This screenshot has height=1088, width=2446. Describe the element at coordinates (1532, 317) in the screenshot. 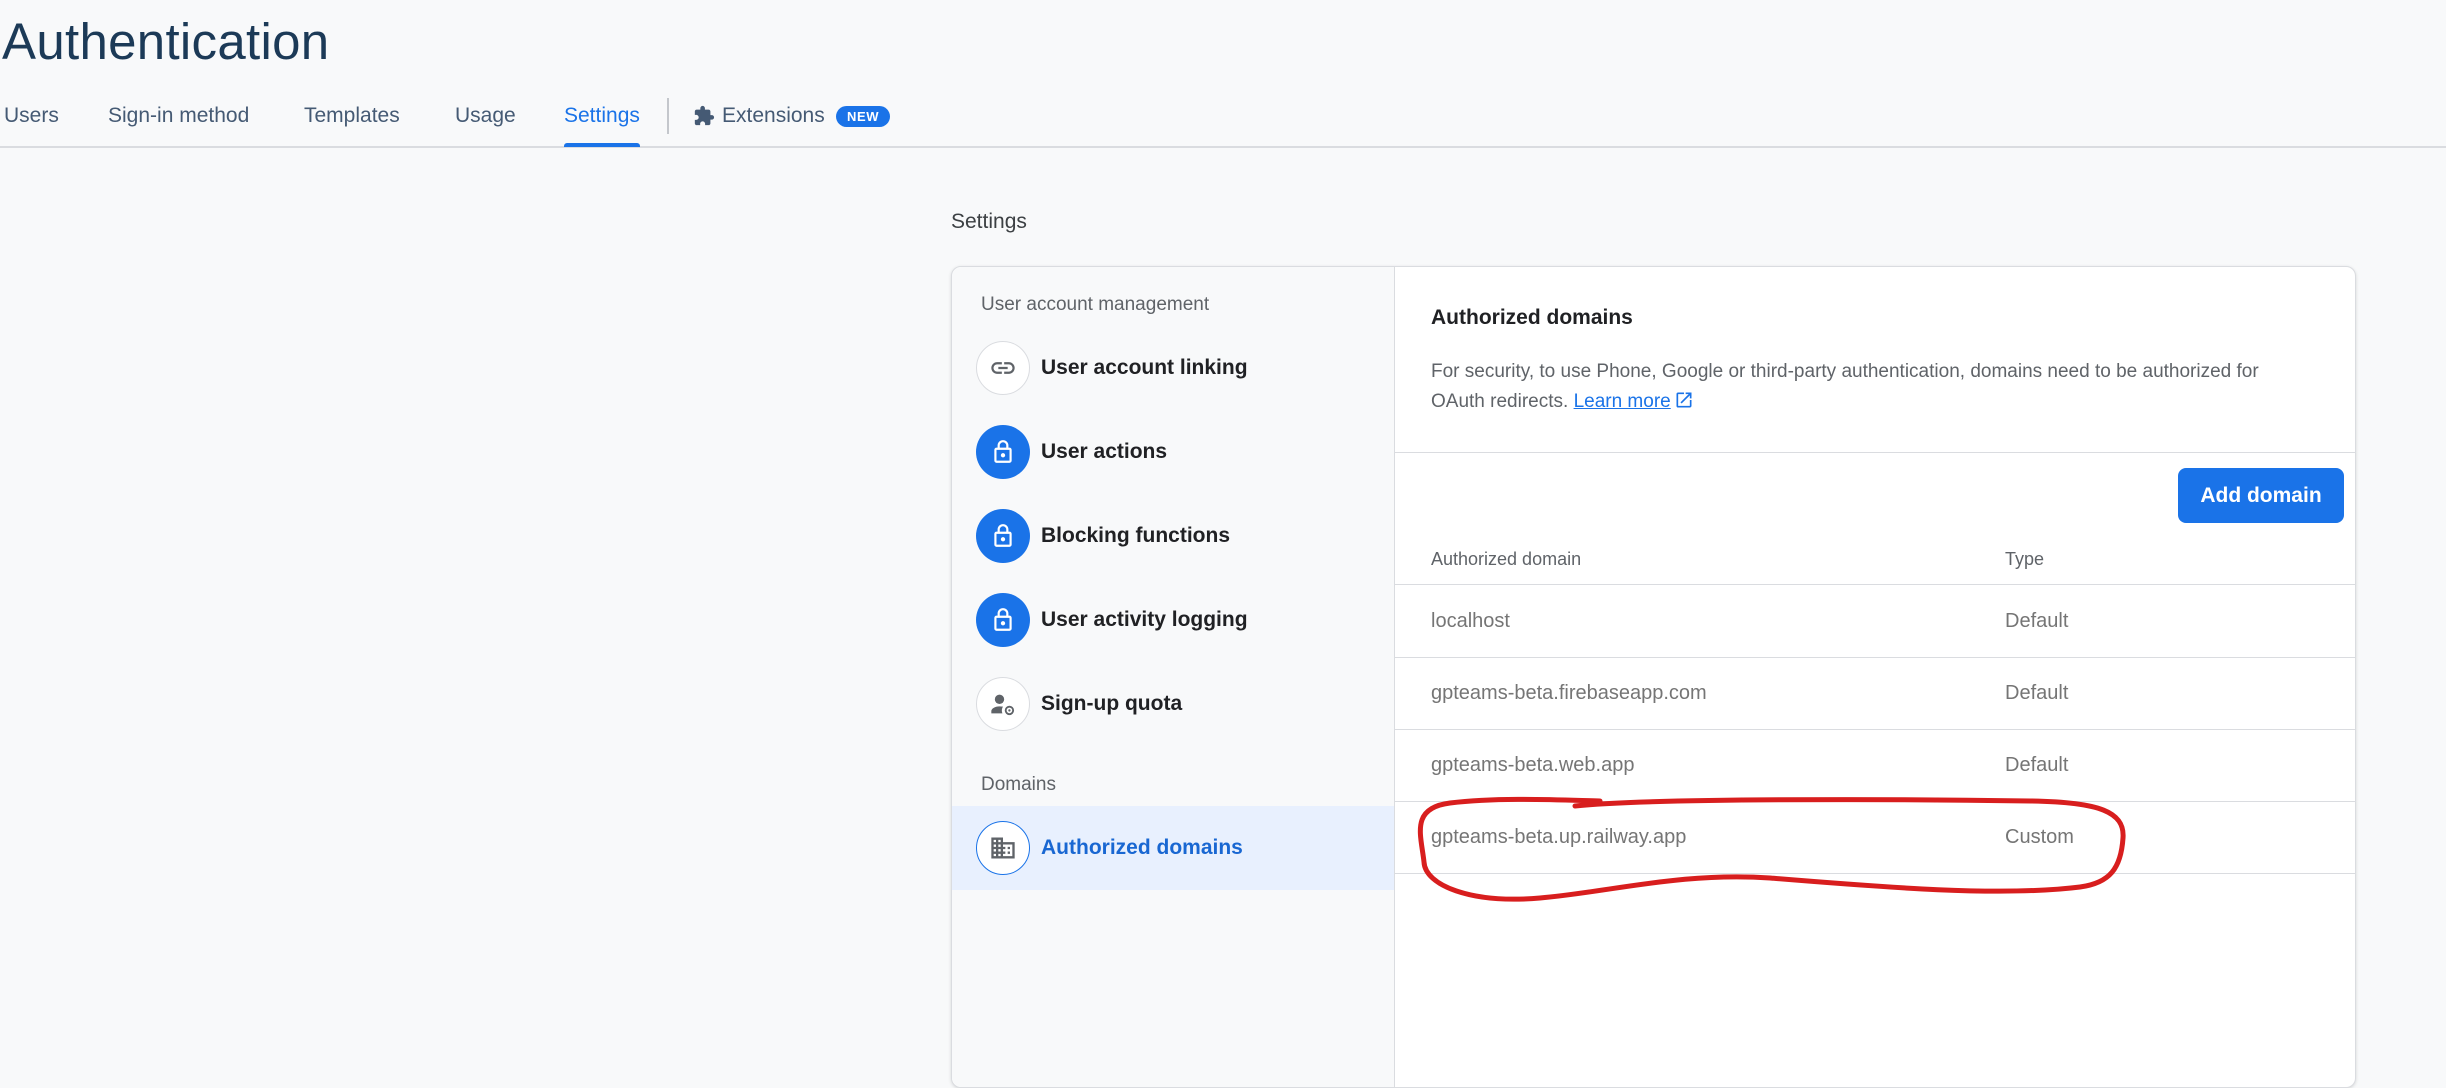

I see `panel-title: Authorized domains` at that location.